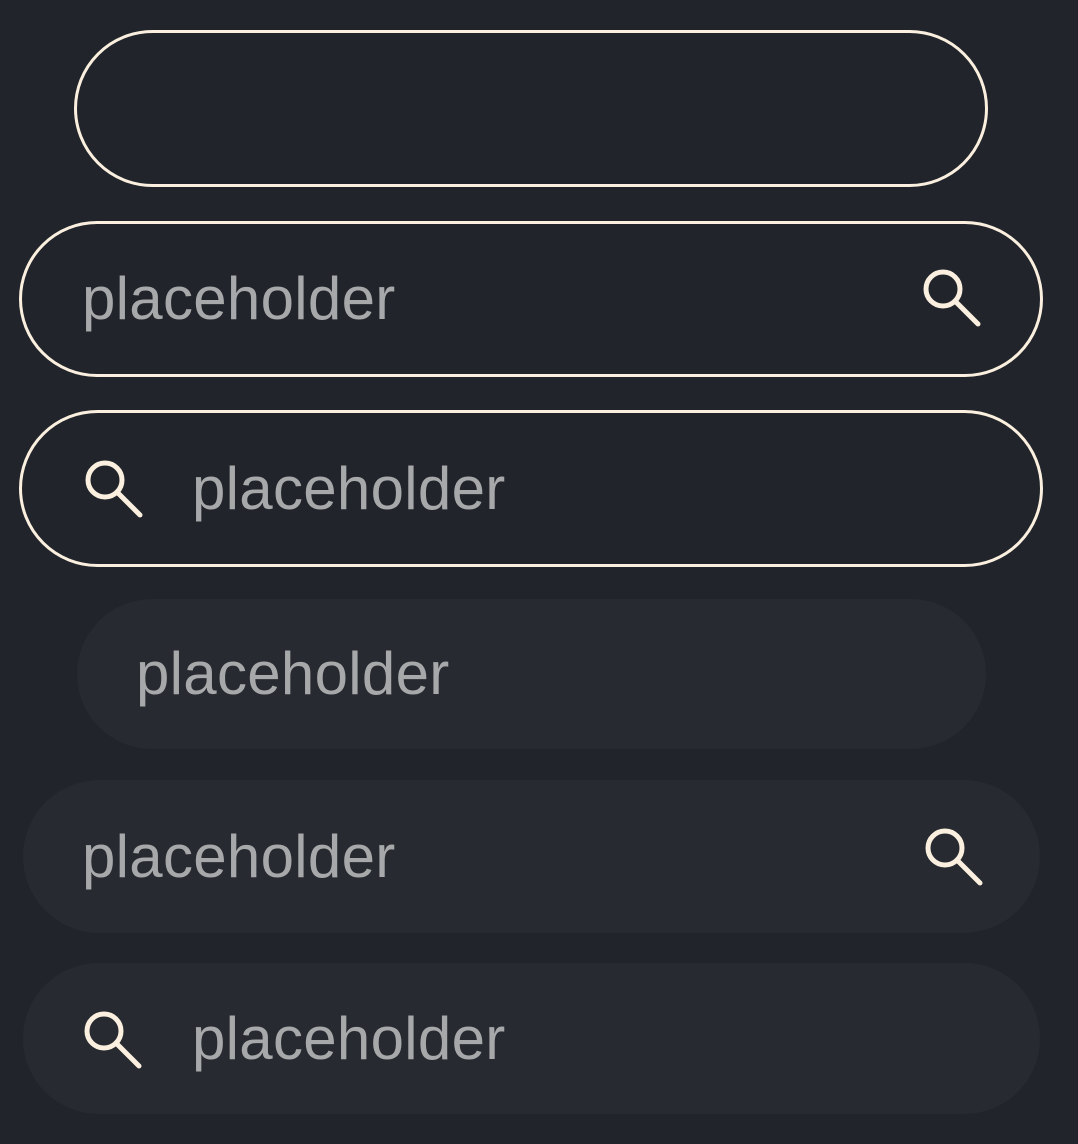  Describe the element at coordinates (531, 856) in the screenshot. I see `search-input-filled-trailing-icon: placeholder` at that location.